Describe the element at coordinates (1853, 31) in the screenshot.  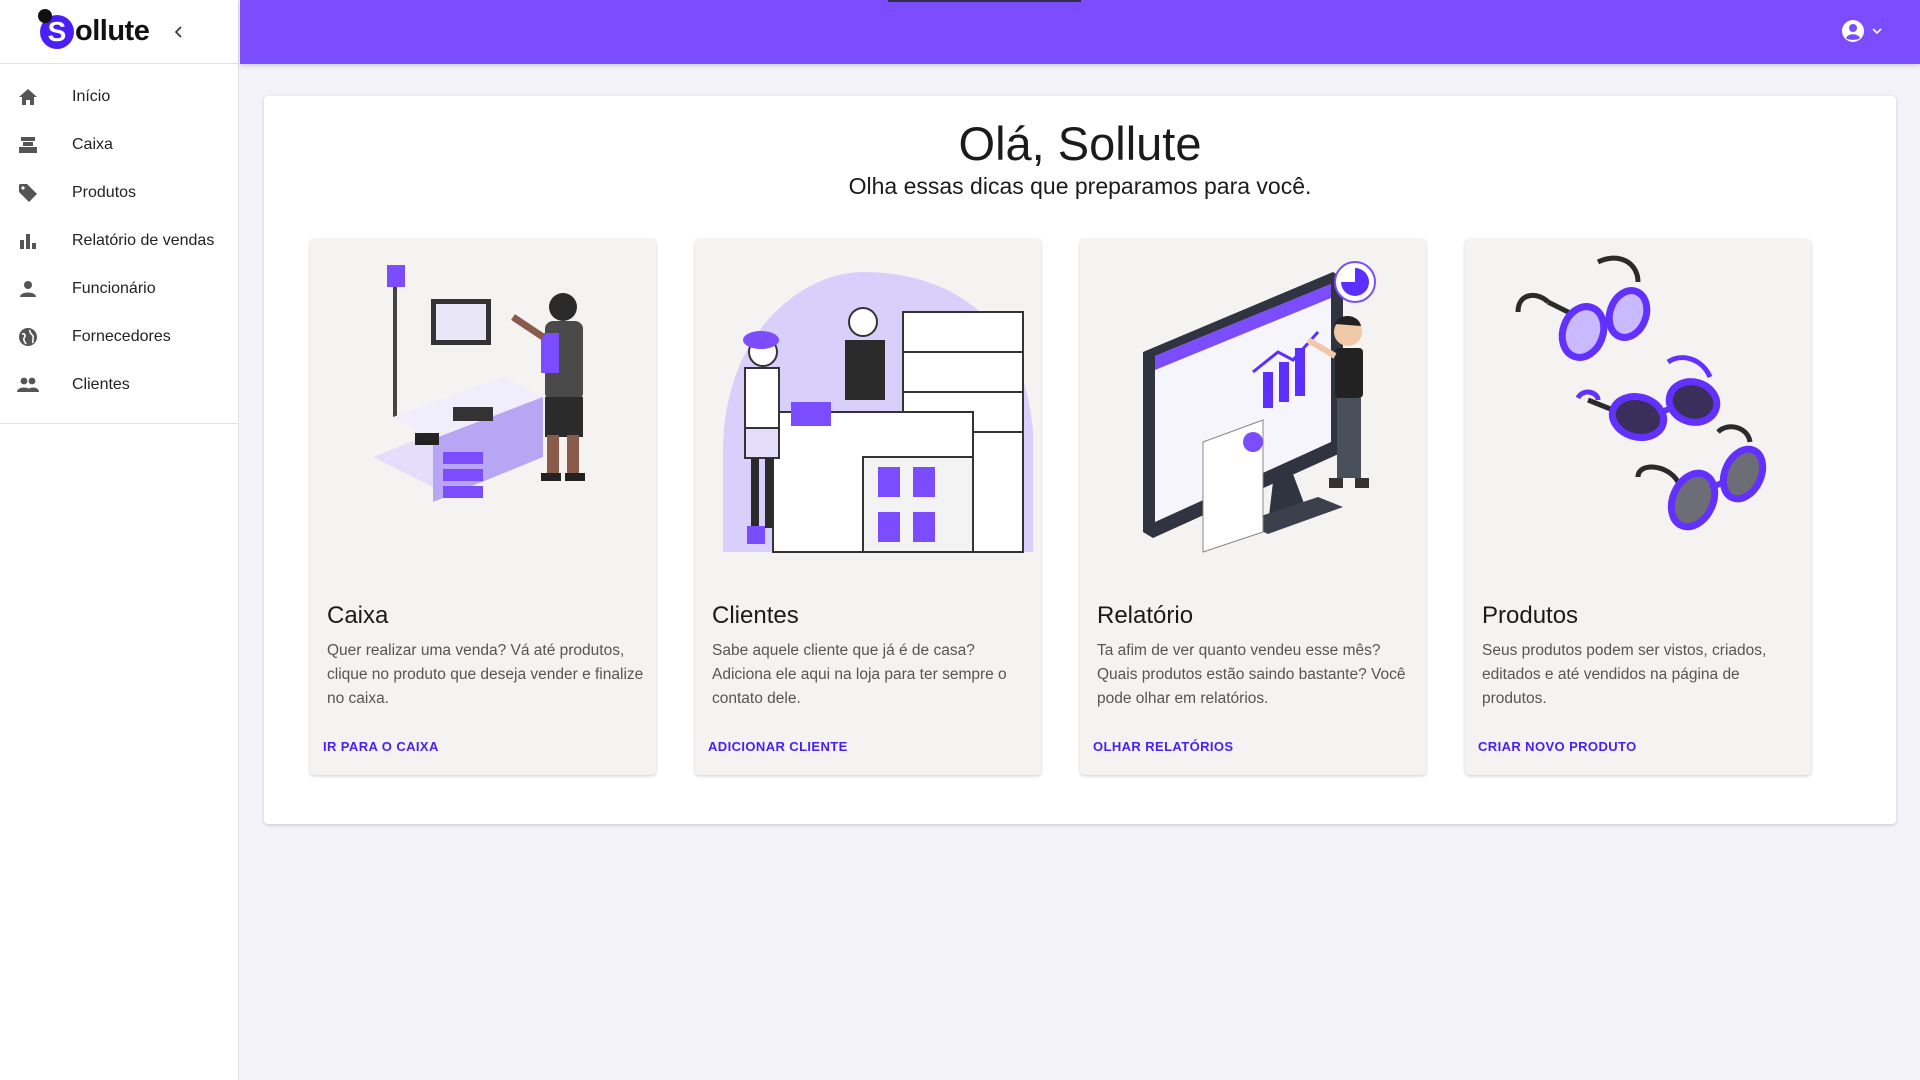
I see `account-circle-icon` at that location.